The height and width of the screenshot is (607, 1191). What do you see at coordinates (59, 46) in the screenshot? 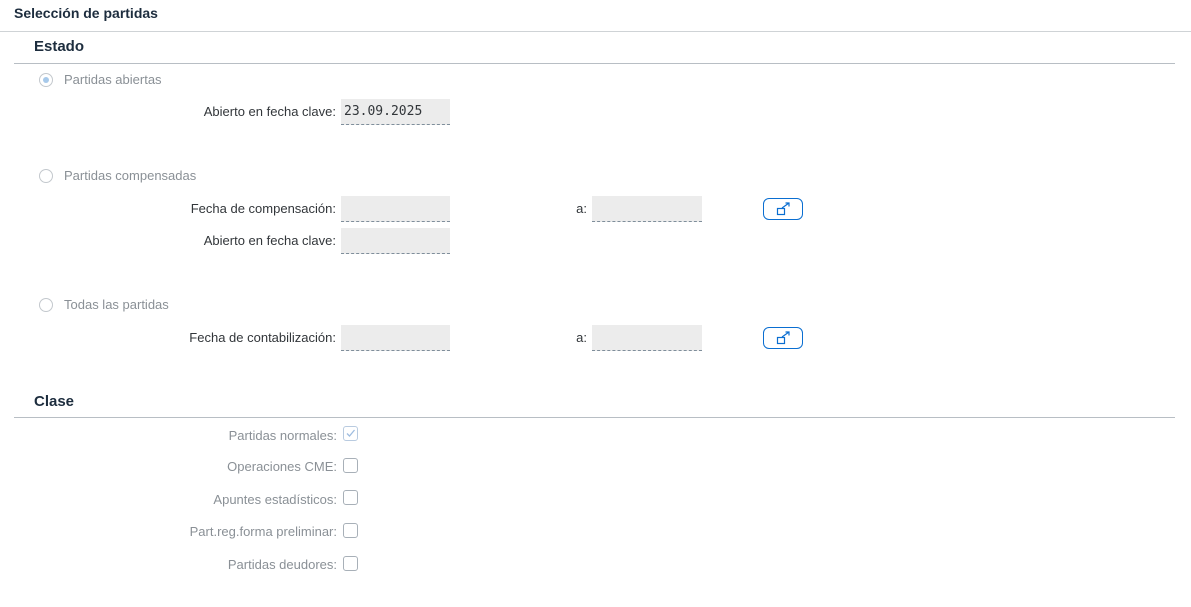
I see `section-title-estado: Estado` at bounding box center [59, 46].